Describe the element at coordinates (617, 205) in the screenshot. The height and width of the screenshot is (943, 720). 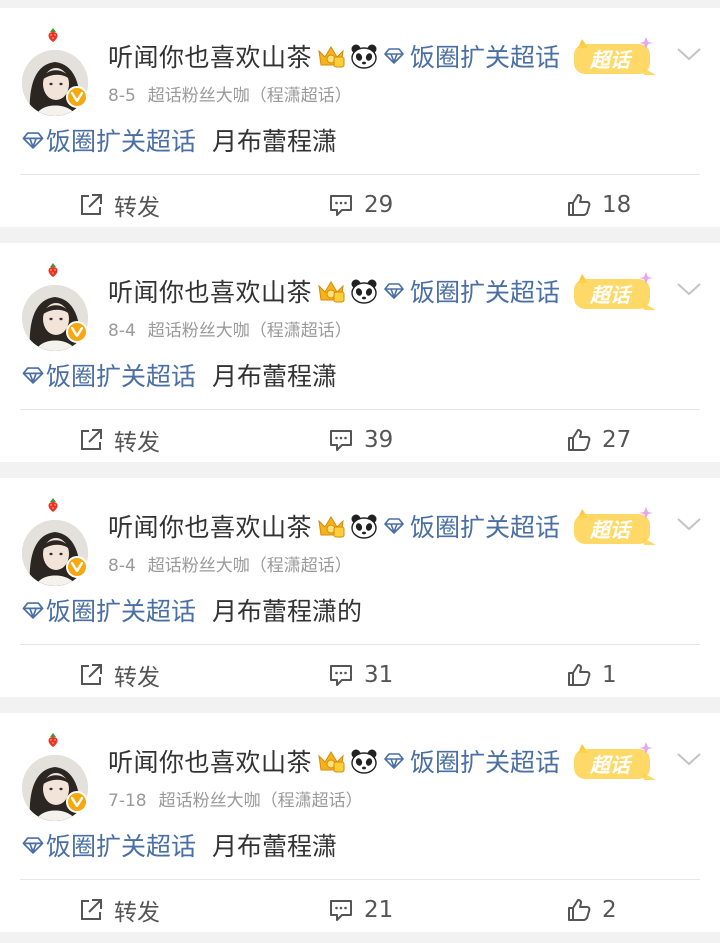
I see `like-count: 18` at that location.